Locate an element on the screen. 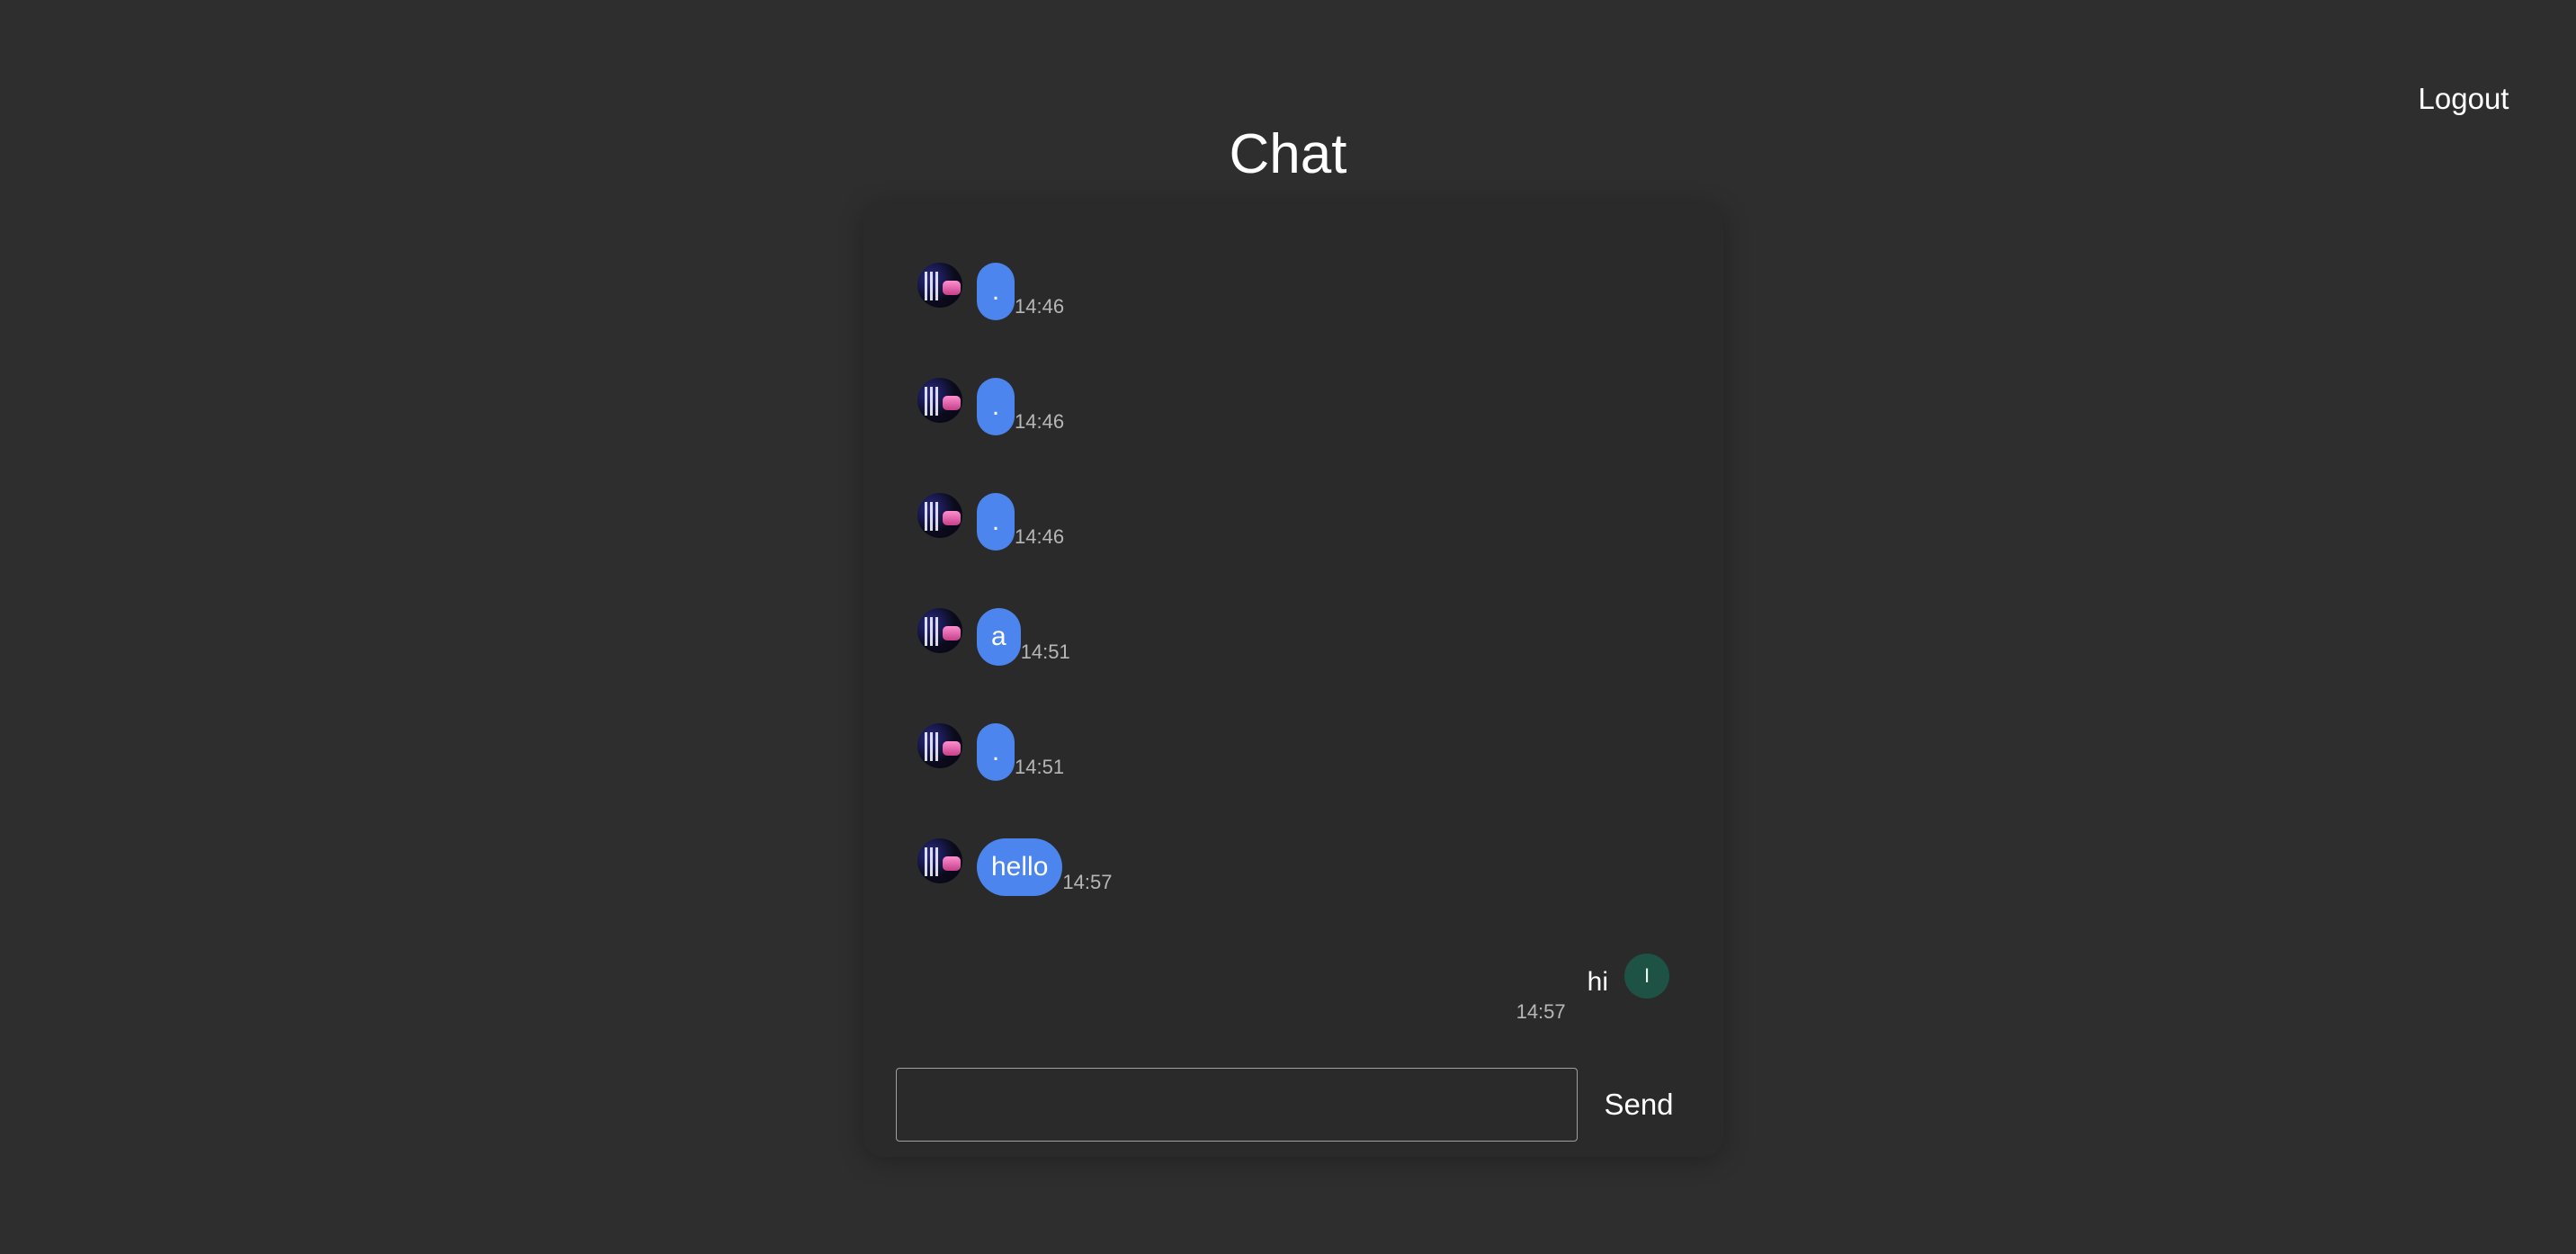  message-row: hello 14:57 is located at coordinates (1014, 867).